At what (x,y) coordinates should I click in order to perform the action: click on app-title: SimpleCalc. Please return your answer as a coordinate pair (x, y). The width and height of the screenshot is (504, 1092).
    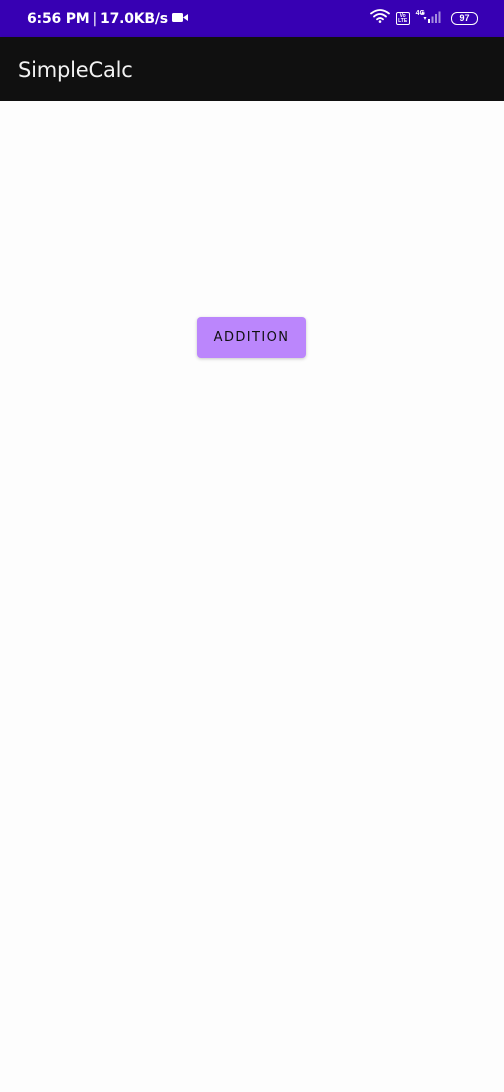
    Looking at the image, I should click on (75, 70).